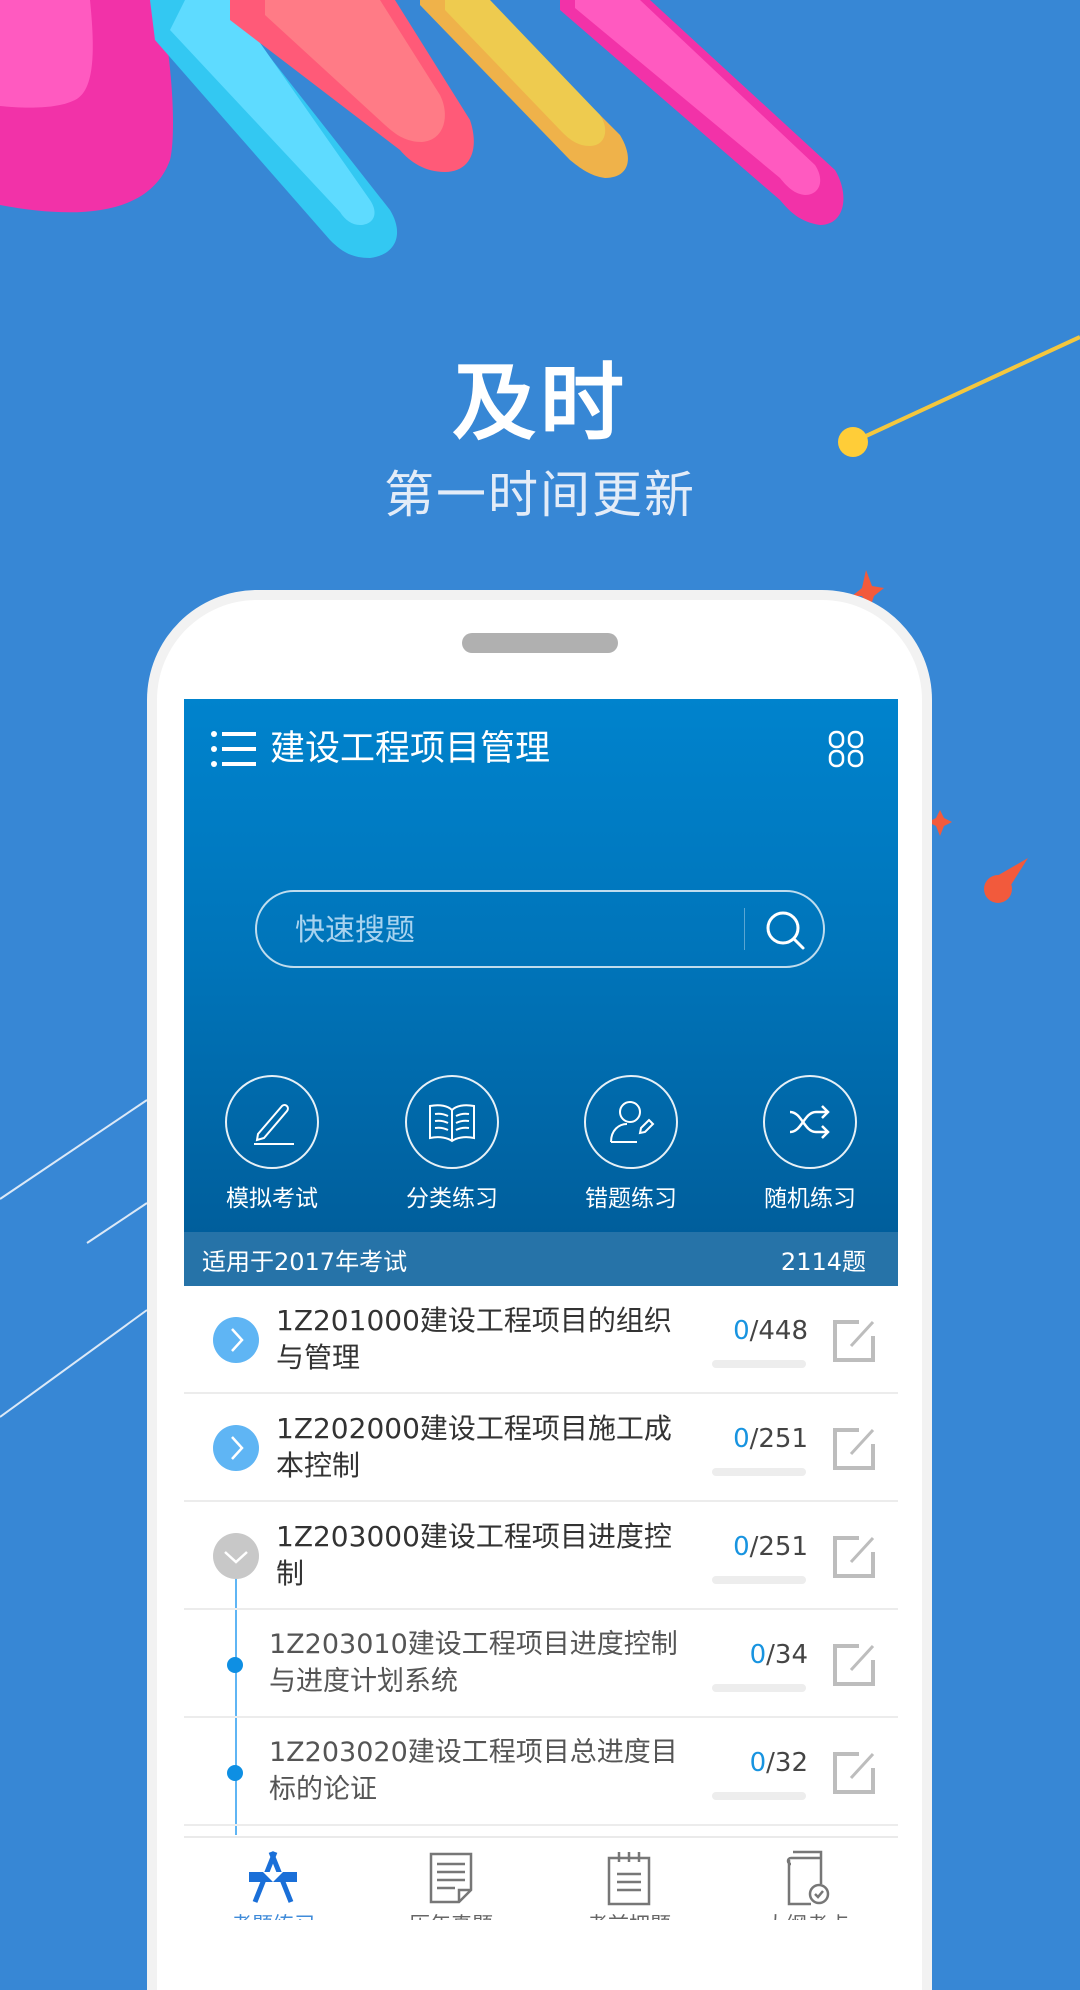 The width and height of the screenshot is (1080, 1990). What do you see at coordinates (474, 1555) in the screenshot?
I see `chapter-title: 1Z203000建设工程项目进度控制` at bounding box center [474, 1555].